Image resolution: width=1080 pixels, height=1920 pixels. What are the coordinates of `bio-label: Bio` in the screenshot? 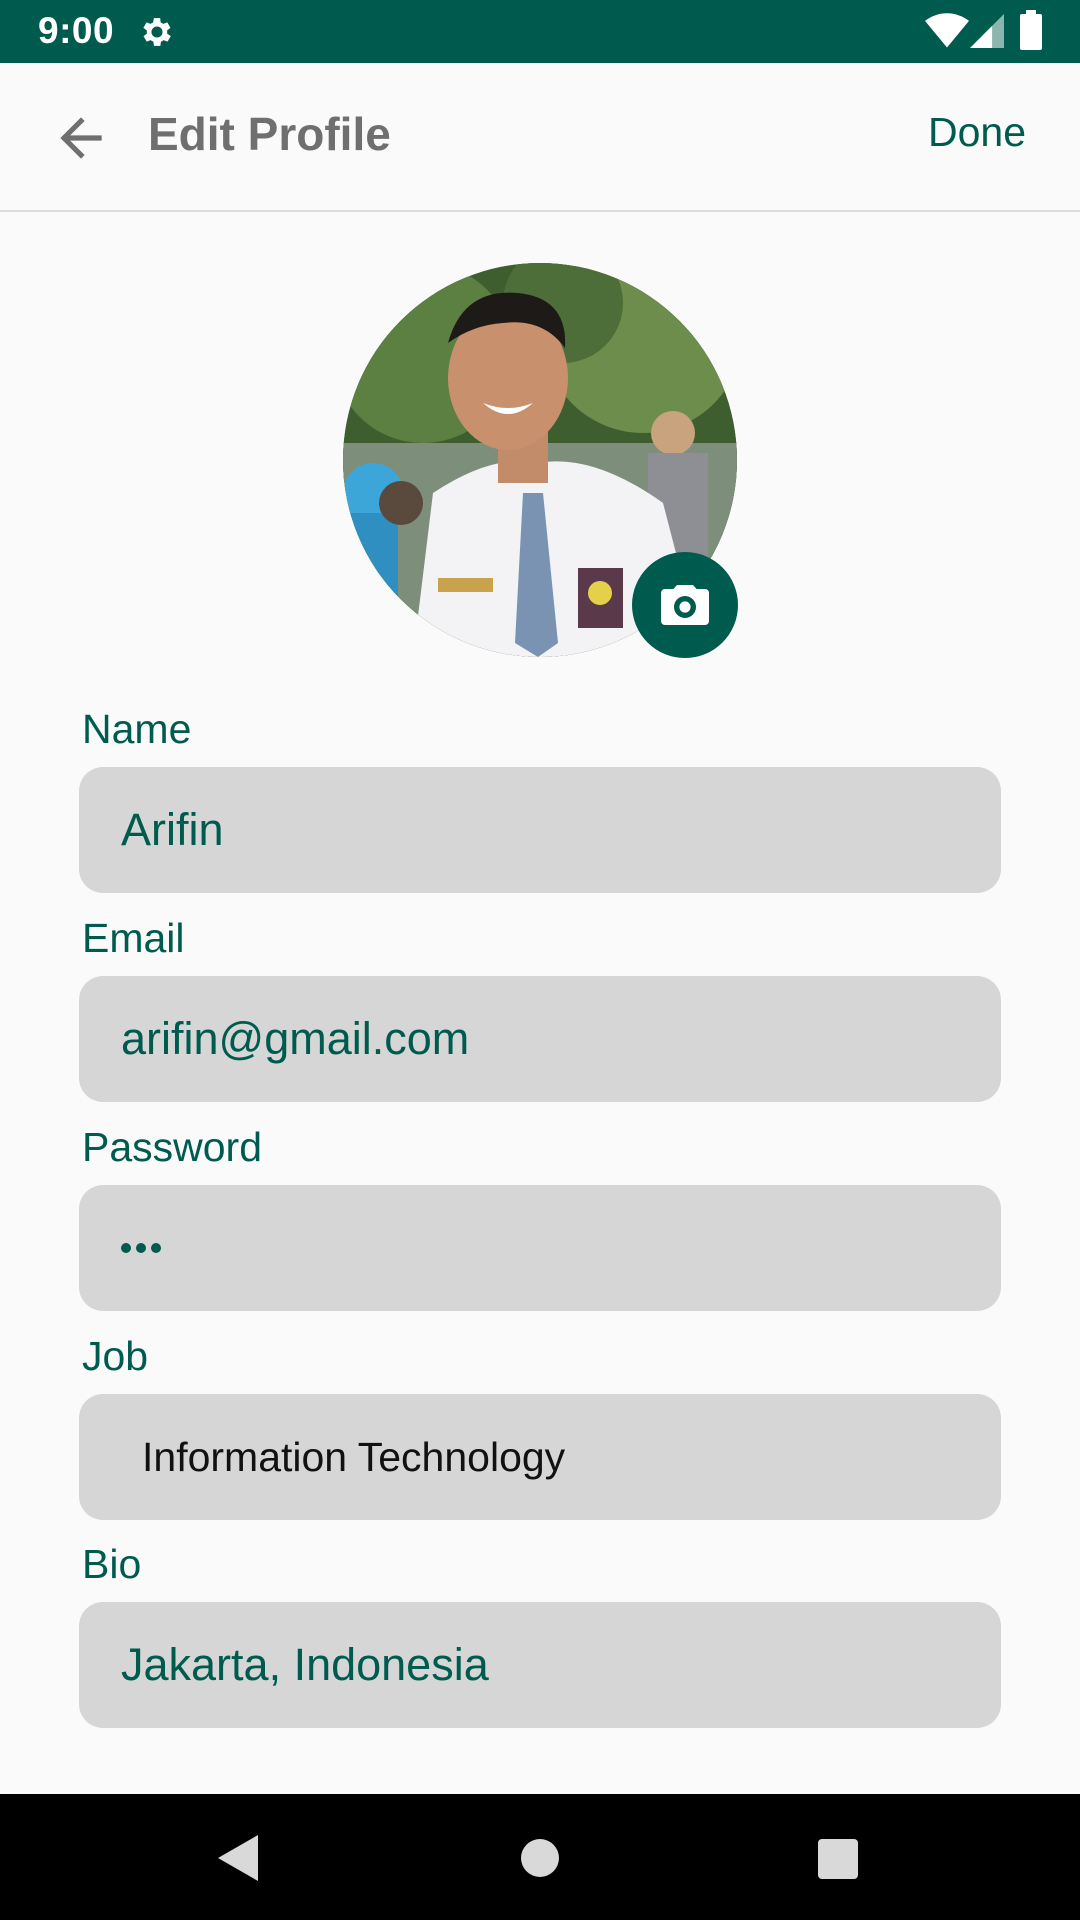 It's located at (112, 1564).